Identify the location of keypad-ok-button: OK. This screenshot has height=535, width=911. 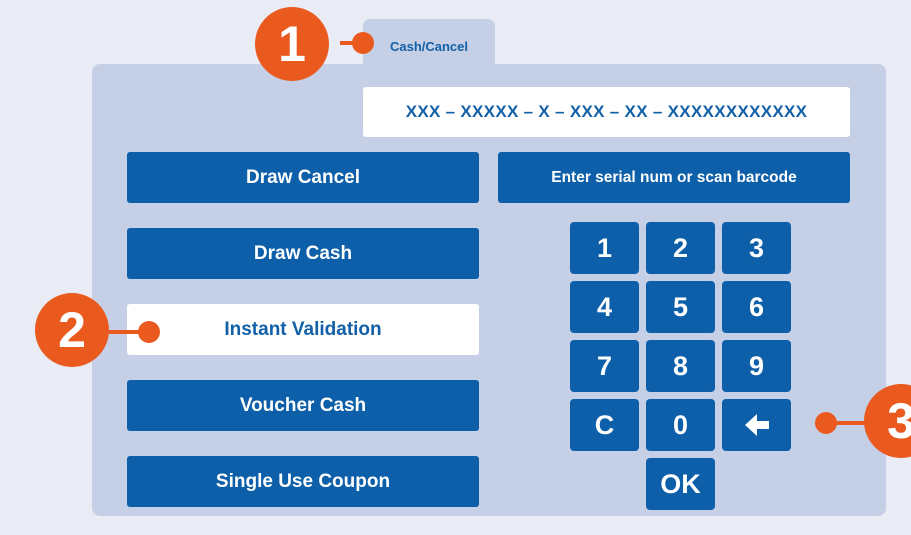
(680, 484).